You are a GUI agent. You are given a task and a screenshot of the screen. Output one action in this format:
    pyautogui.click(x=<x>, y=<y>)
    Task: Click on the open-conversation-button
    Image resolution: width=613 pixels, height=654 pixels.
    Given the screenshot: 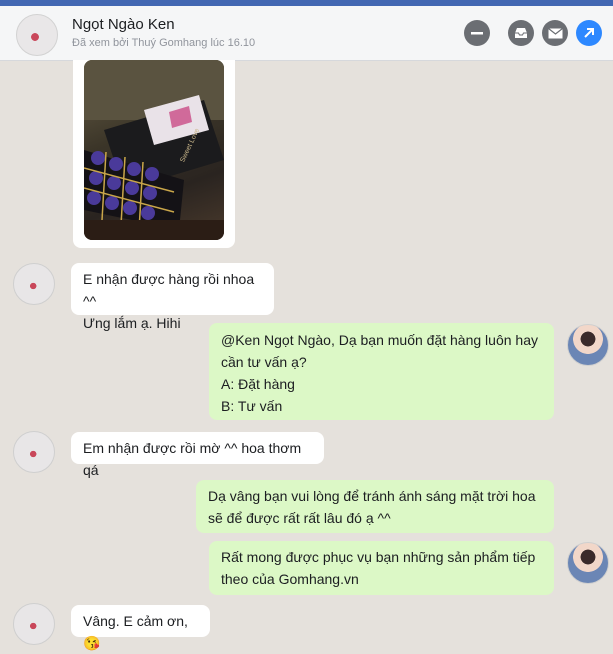 What is the action you would take?
    pyautogui.click(x=589, y=33)
    